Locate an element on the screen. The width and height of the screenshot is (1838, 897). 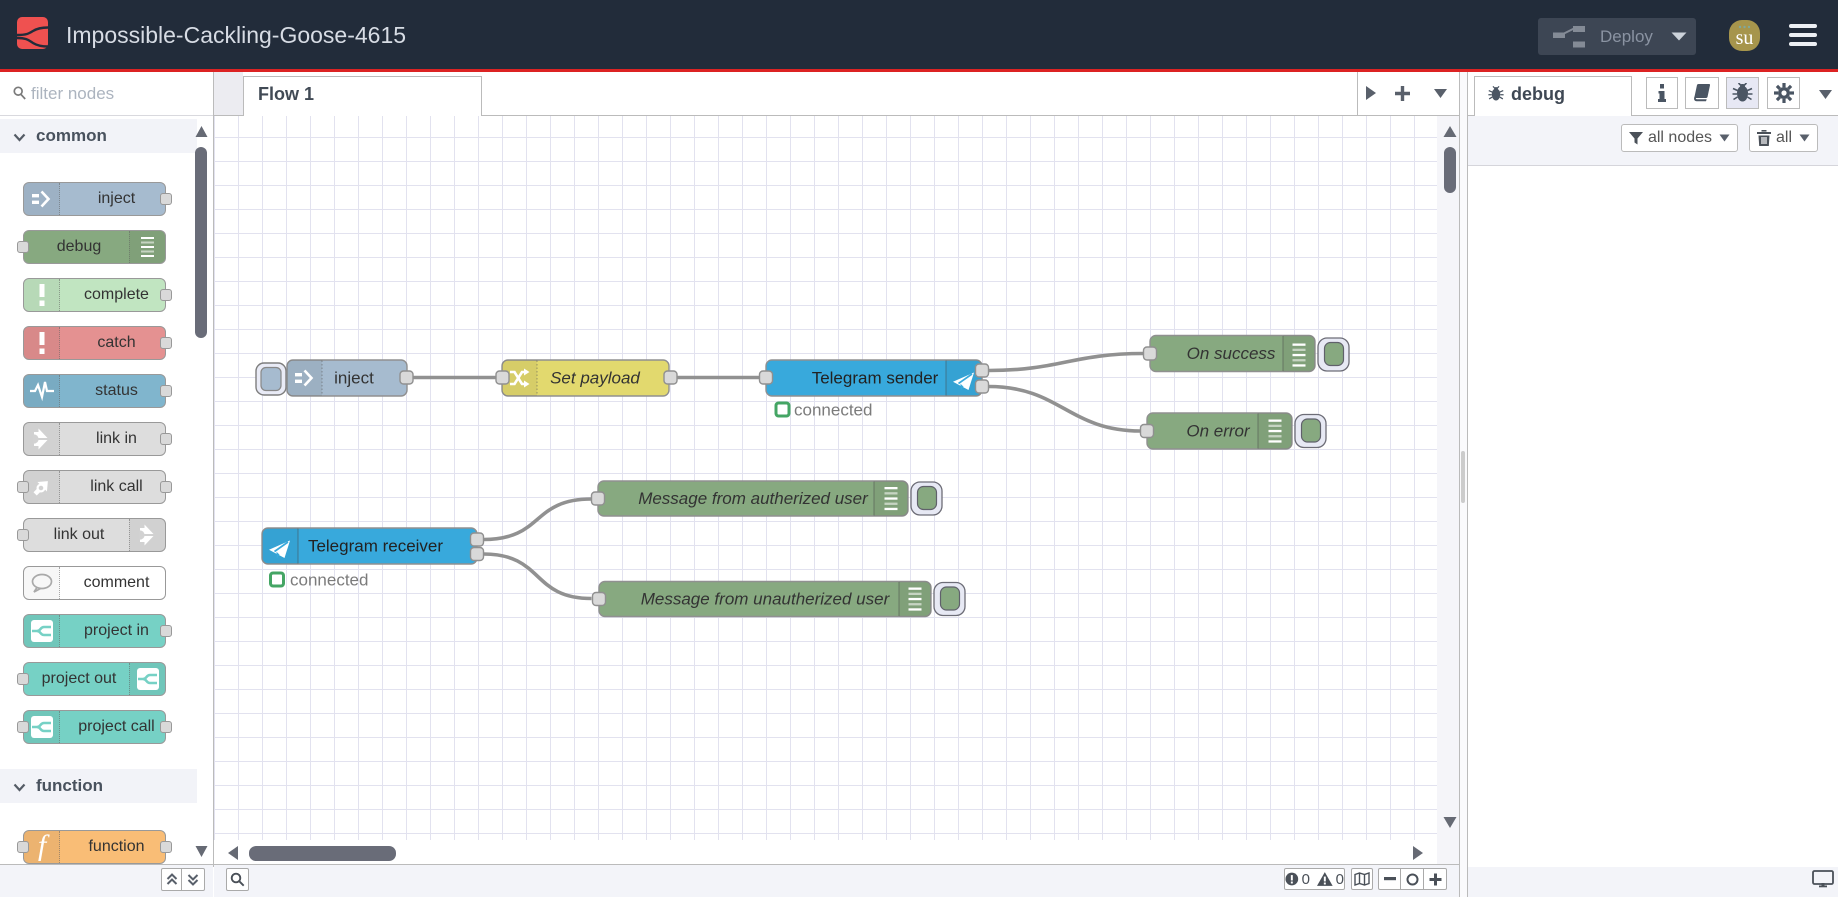
svg-text: Set payload is located at coordinates (595, 378).